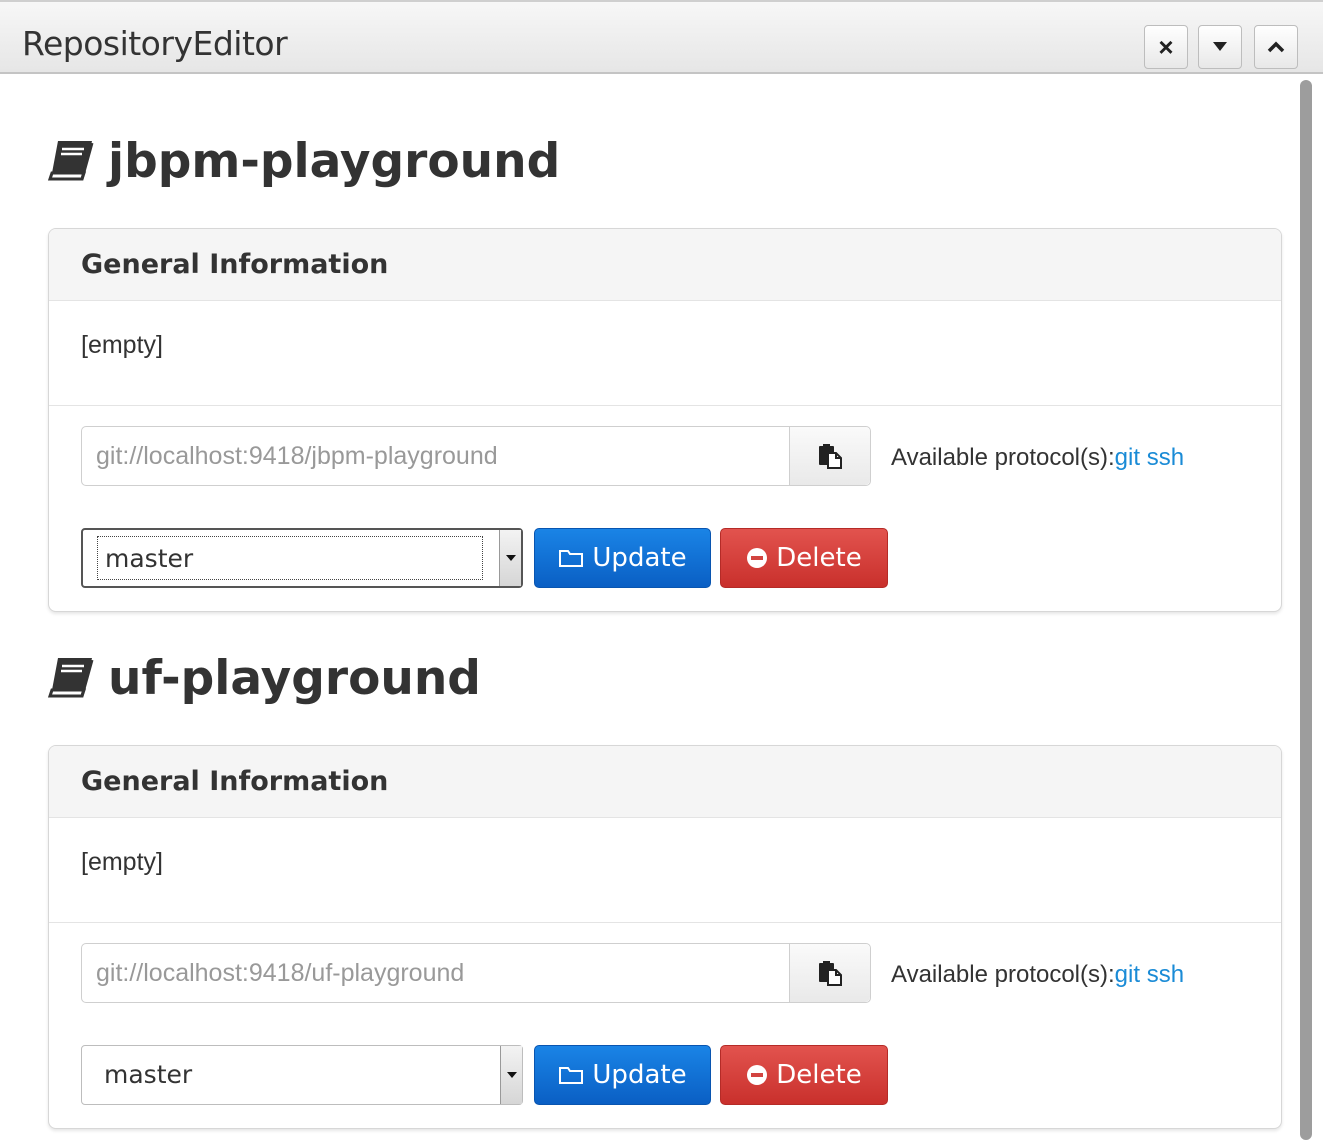  Describe the element at coordinates (334, 161) in the screenshot. I see `repository-name: jbpm-playground` at that location.